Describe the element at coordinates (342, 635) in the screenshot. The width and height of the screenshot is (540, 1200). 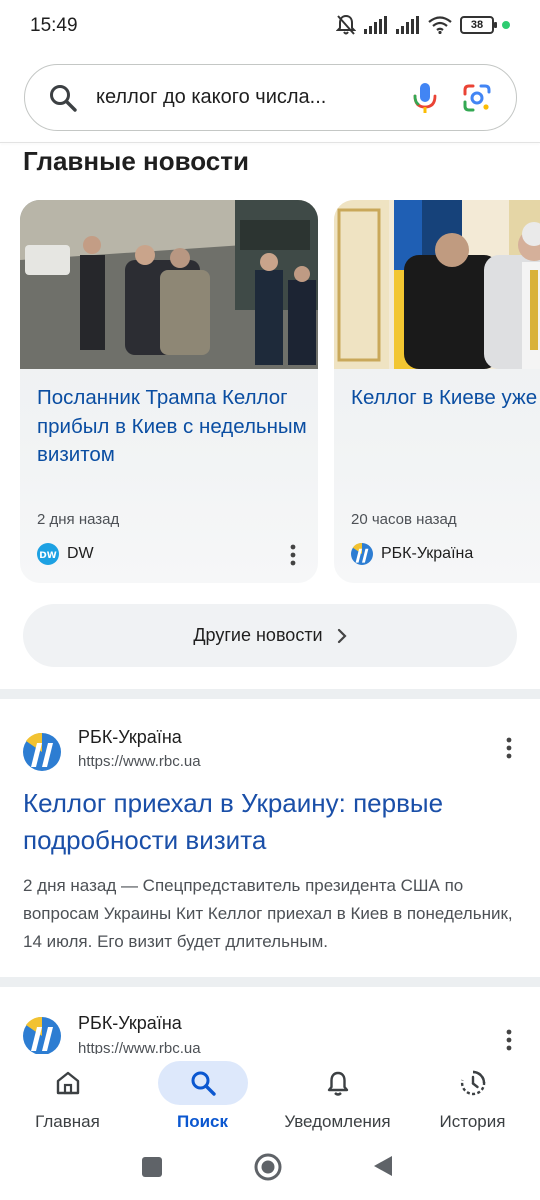
I see `chevron-right-icon` at that location.